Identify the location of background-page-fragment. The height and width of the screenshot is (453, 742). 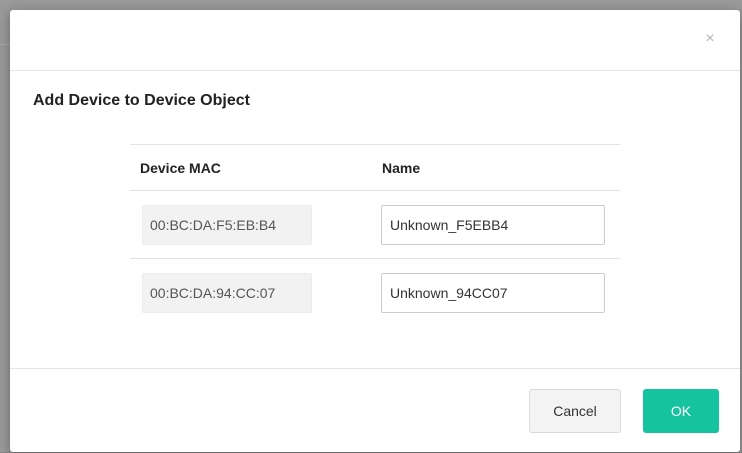
(5, 44).